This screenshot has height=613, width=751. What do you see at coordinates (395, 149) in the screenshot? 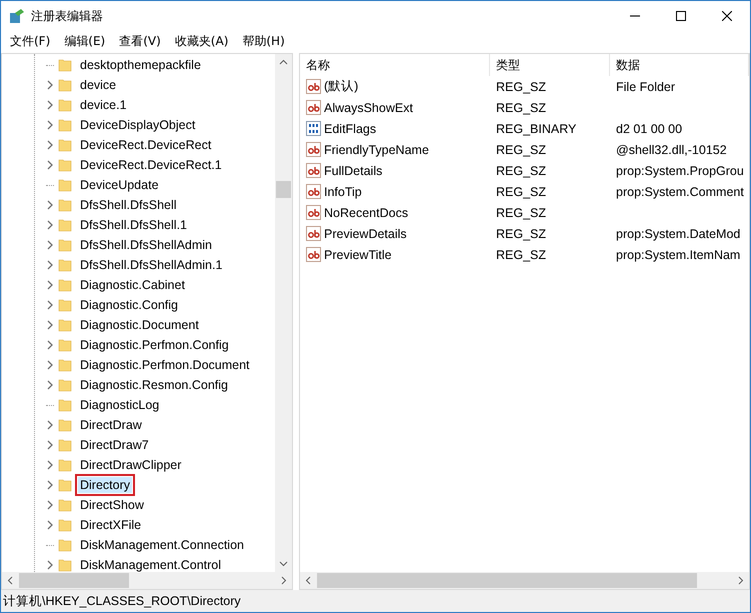
I see `value-name-cell: FriendlyTypeName` at bounding box center [395, 149].